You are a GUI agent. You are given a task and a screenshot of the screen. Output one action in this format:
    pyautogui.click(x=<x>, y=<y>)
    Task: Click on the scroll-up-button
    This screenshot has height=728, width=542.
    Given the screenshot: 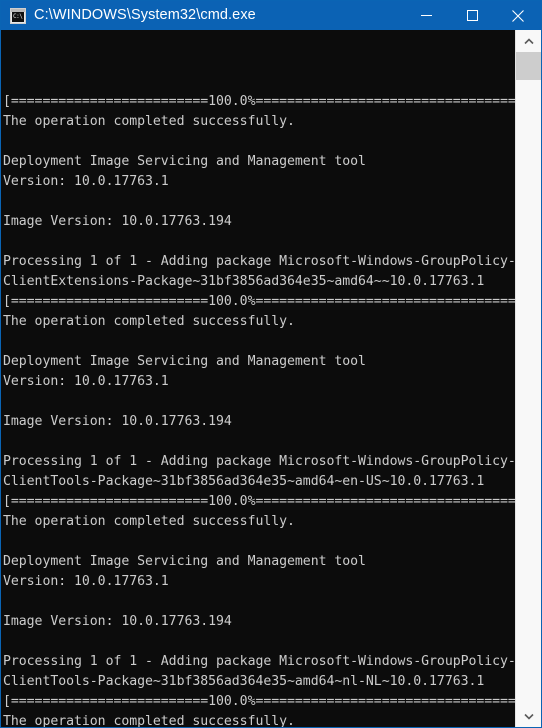 What is the action you would take?
    pyautogui.click(x=528, y=41)
    